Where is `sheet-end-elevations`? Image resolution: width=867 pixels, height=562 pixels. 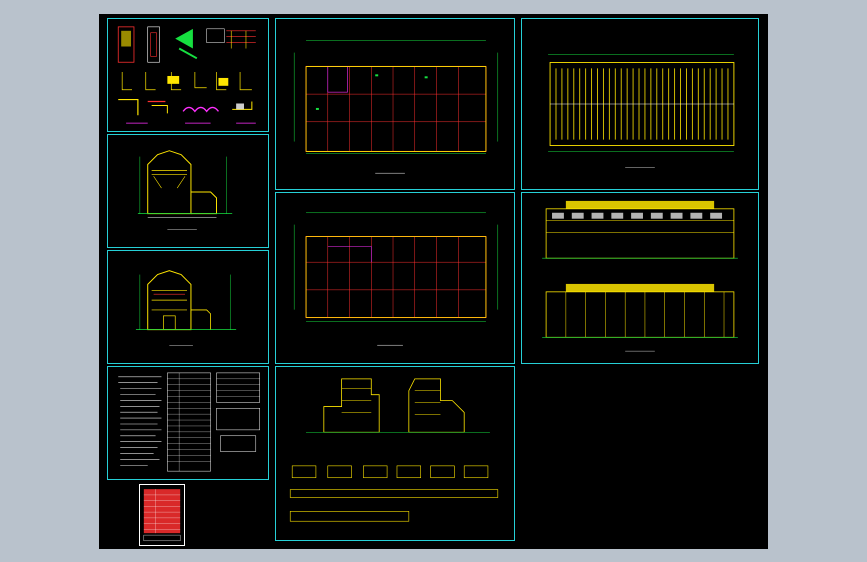 sheet-end-elevations is located at coordinates (395, 453).